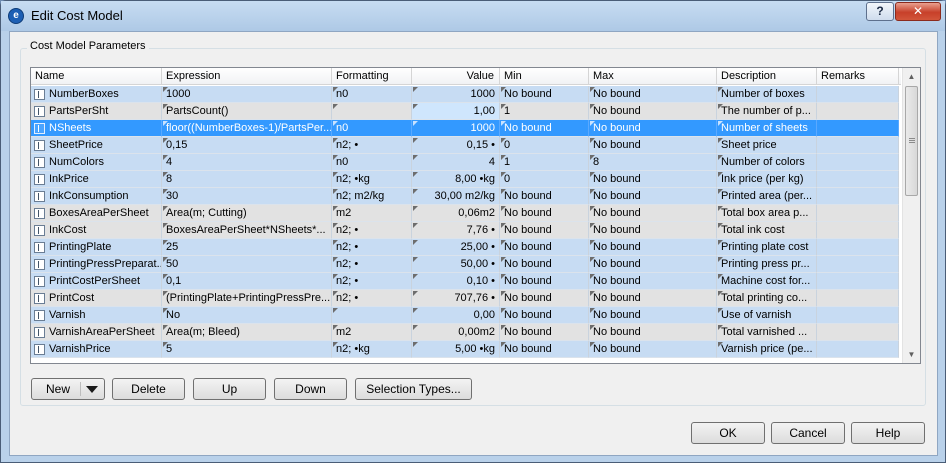 The image size is (946, 463). Describe the element at coordinates (372, 76) in the screenshot. I see `column-header-formatting: Formatting` at that location.